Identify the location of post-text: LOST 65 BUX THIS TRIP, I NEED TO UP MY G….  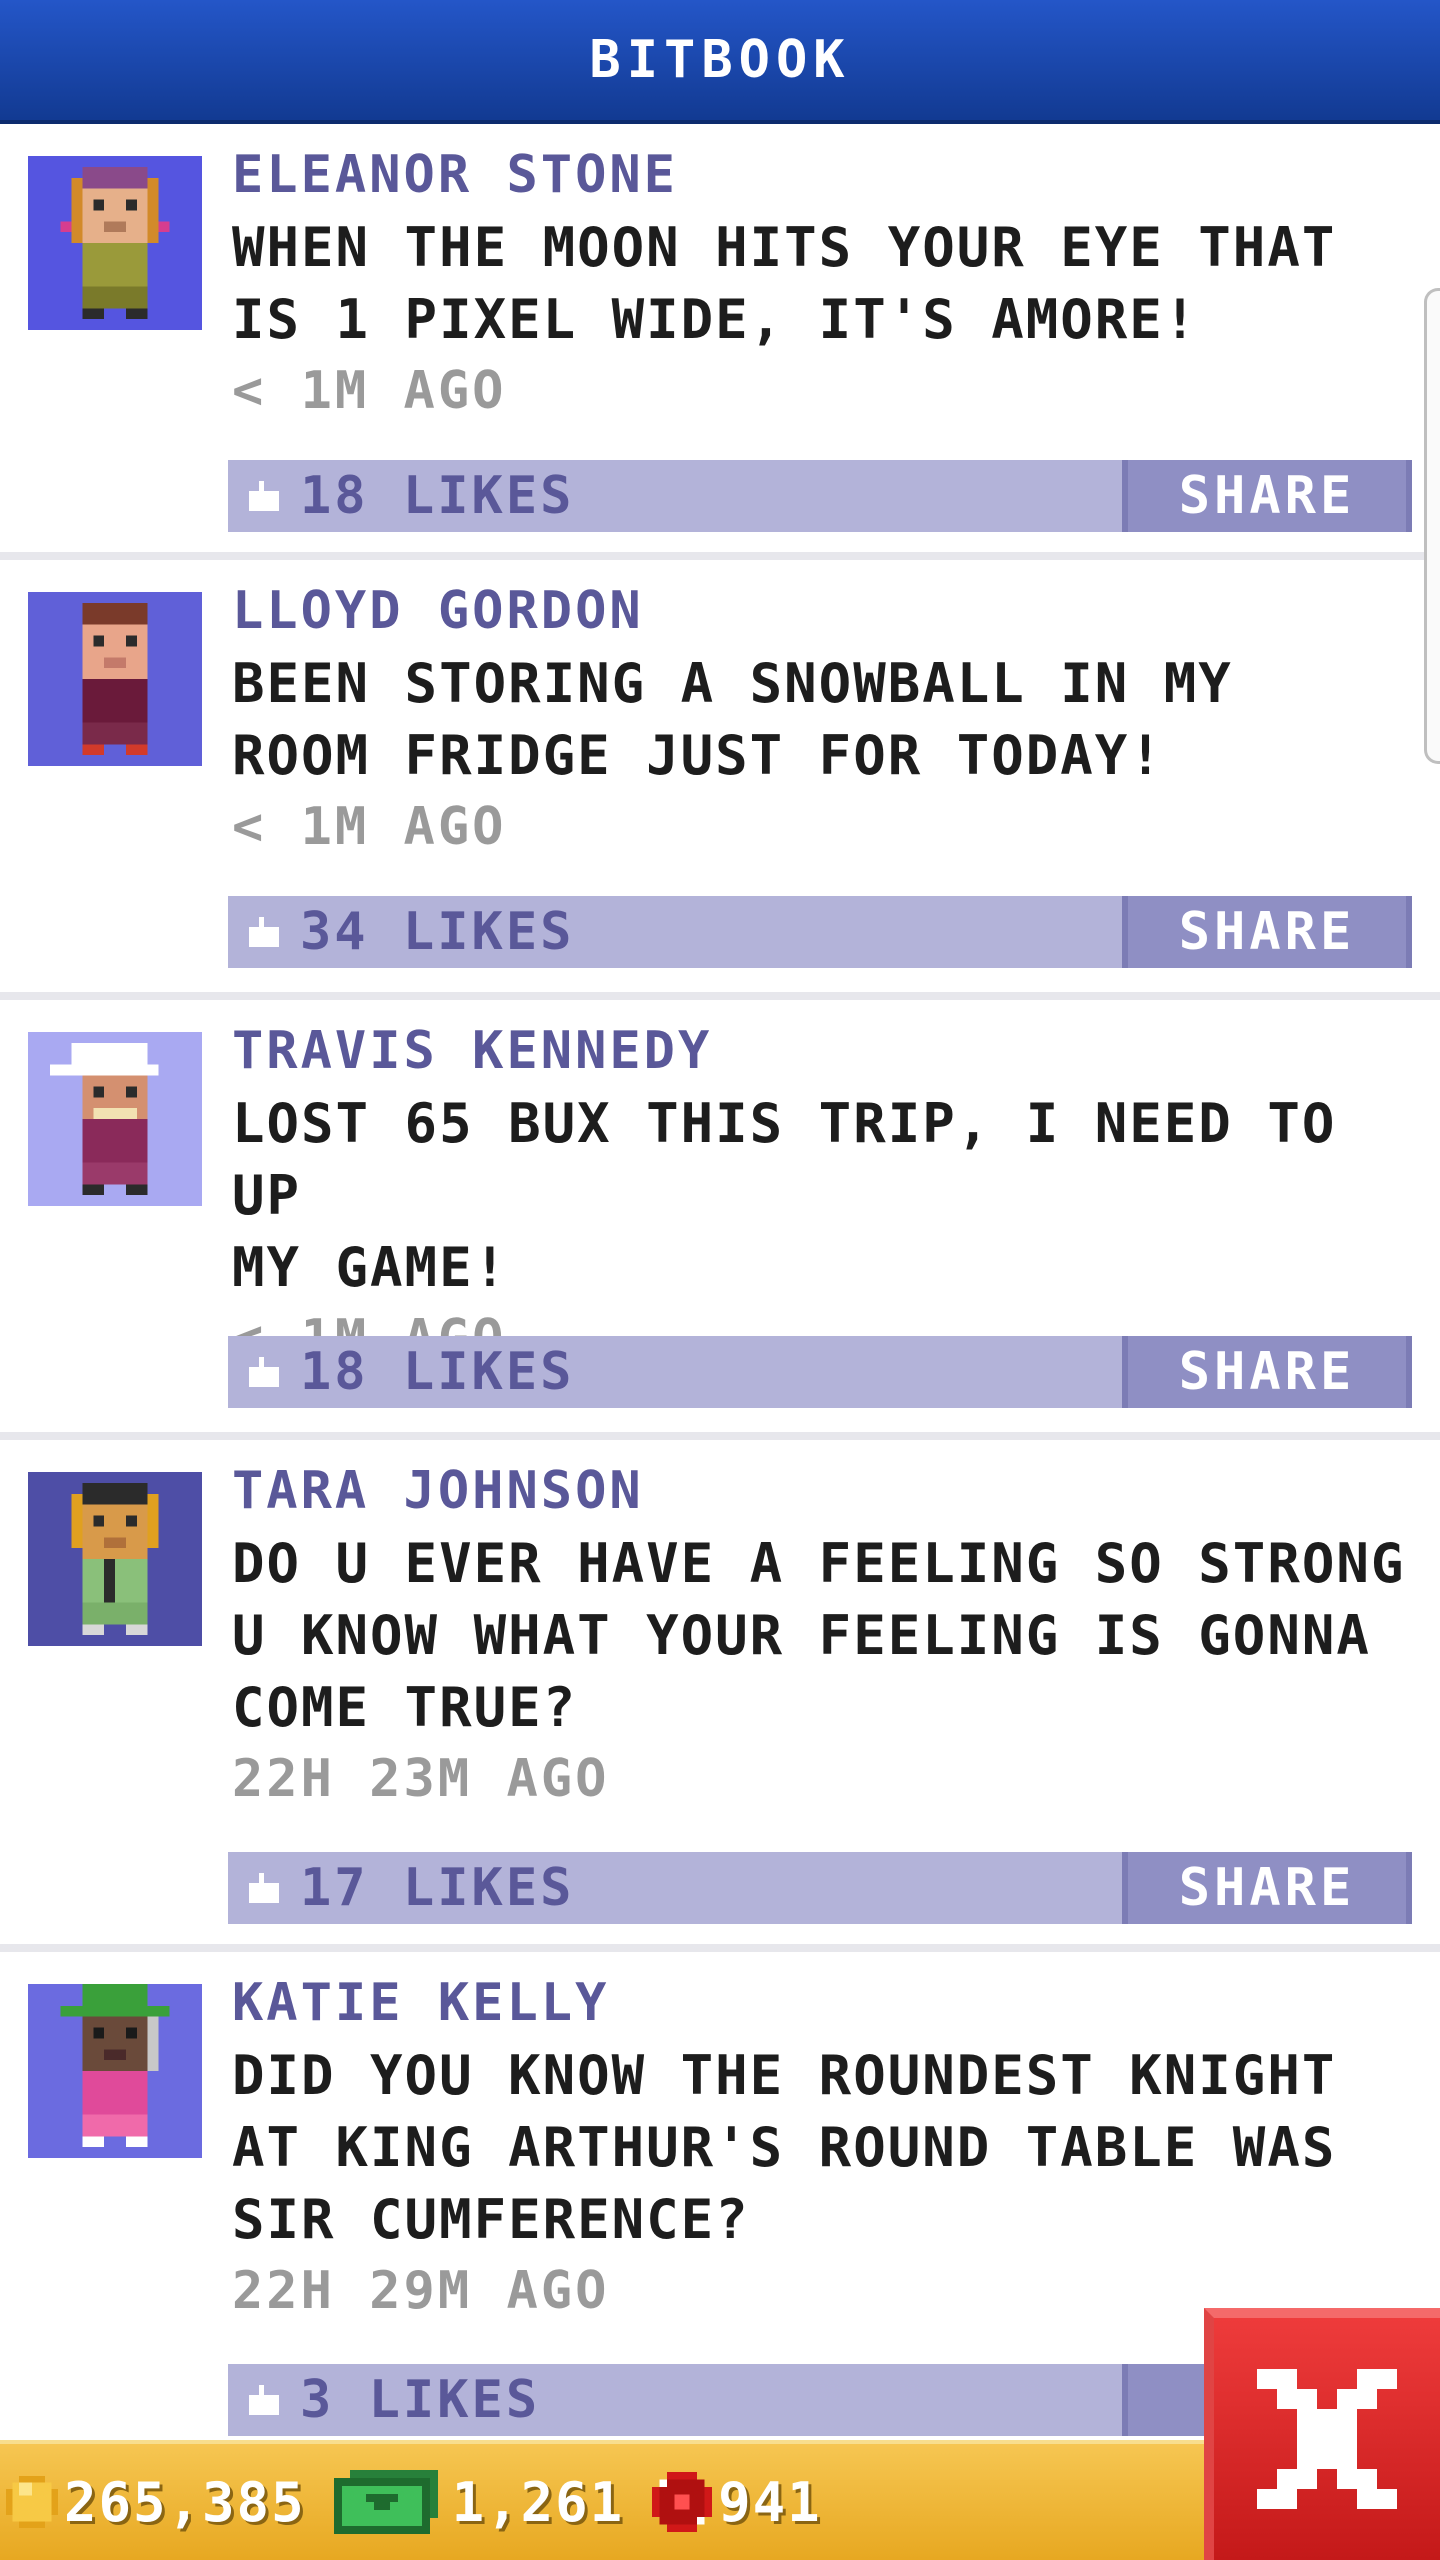
(784, 1195).